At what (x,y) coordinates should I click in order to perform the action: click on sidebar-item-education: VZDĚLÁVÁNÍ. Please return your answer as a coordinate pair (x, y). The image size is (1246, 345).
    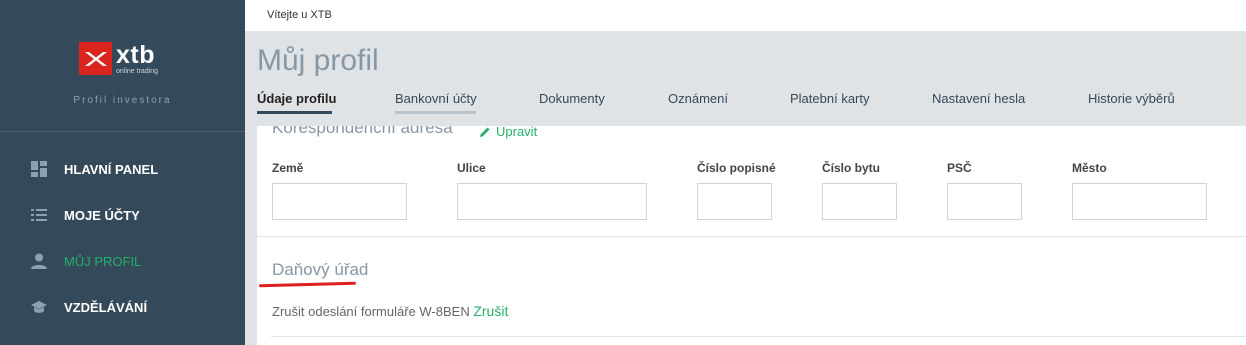
    Looking at the image, I should click on (122, 307).